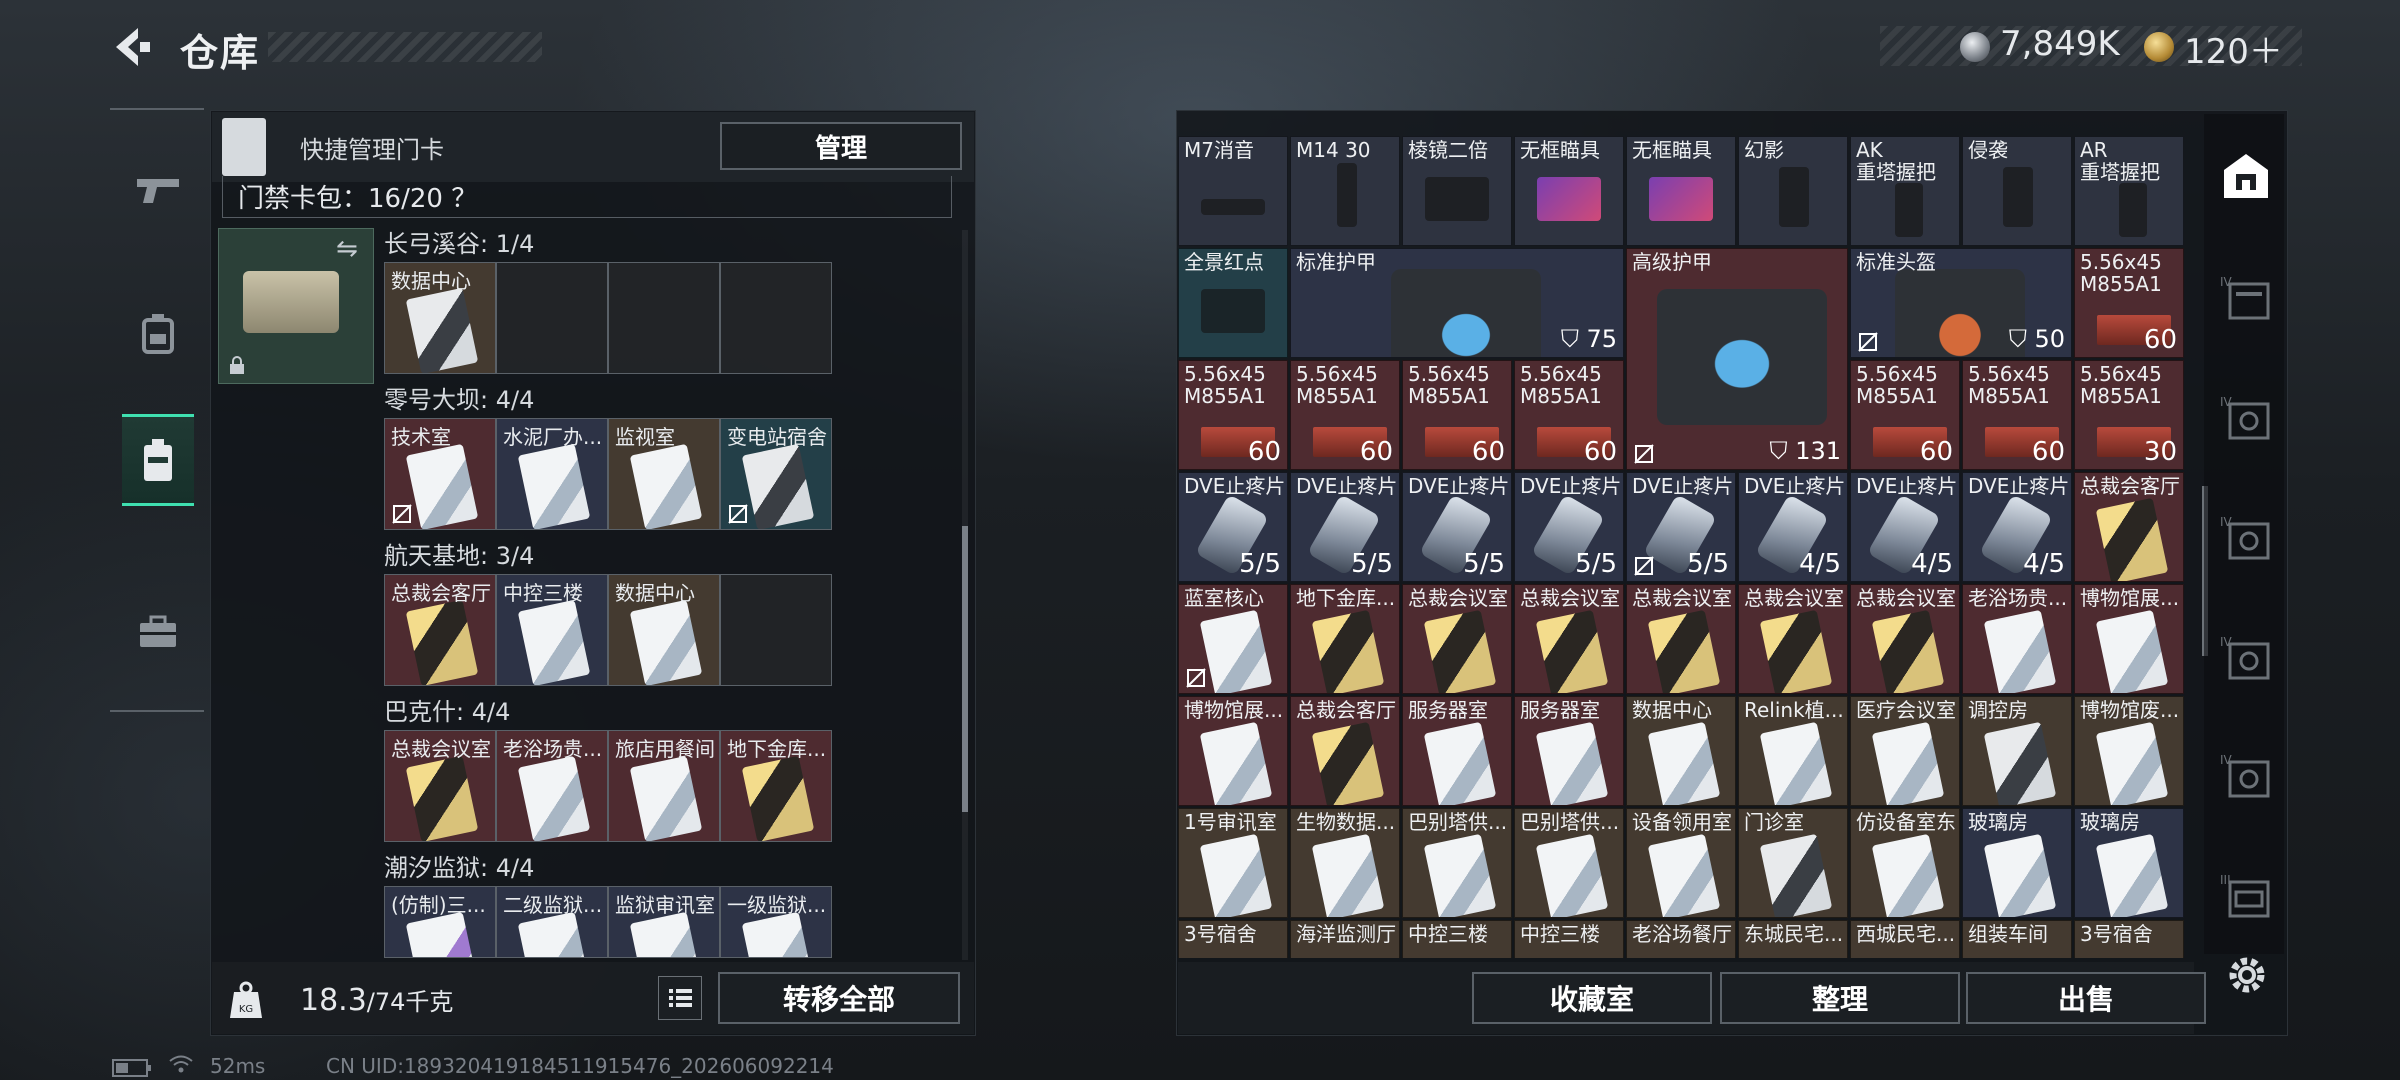 The width and height of the screenshot is (2400, 1080). I want to click on list-view-button, so click(680, 998).